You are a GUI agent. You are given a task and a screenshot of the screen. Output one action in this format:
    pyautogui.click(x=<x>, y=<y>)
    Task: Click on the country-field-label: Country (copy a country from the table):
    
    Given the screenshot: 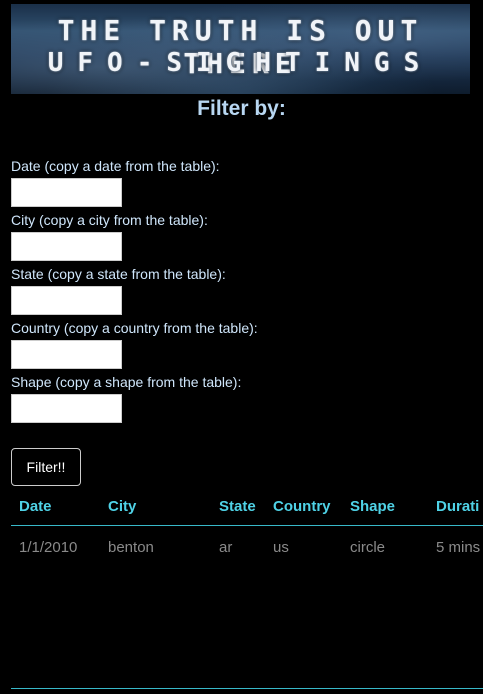 What is the action you would take?
    pyautogui.click(x=134, y=328)
    